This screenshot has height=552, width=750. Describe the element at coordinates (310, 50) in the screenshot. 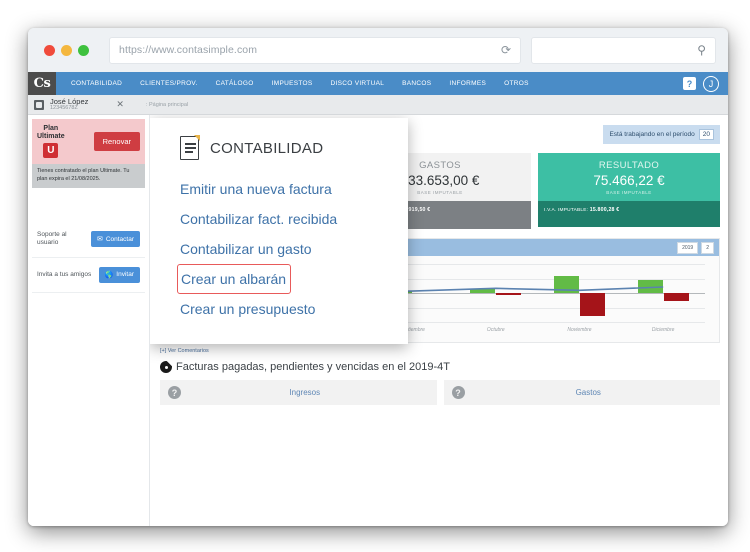

I see `url-input: https://www.contasimple.com` at that location.